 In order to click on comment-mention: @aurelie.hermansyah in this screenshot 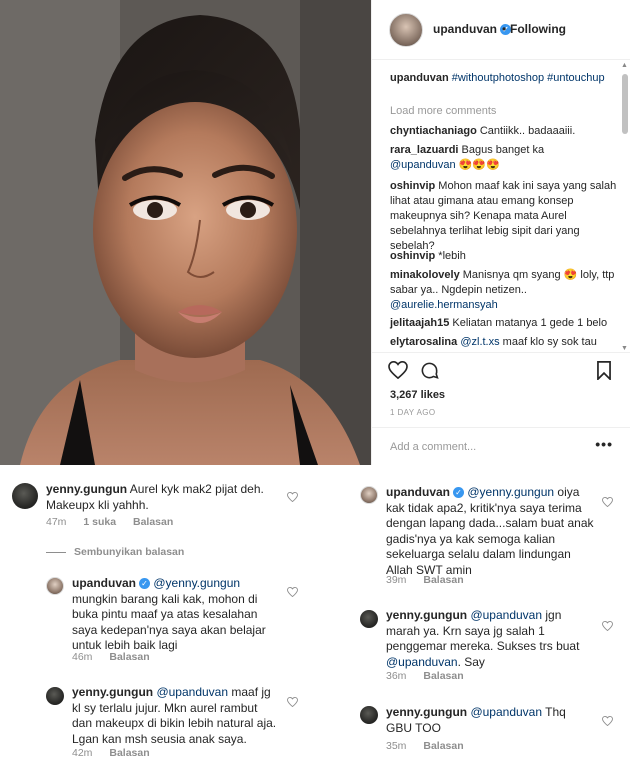, I will do `click(444, 305)`.